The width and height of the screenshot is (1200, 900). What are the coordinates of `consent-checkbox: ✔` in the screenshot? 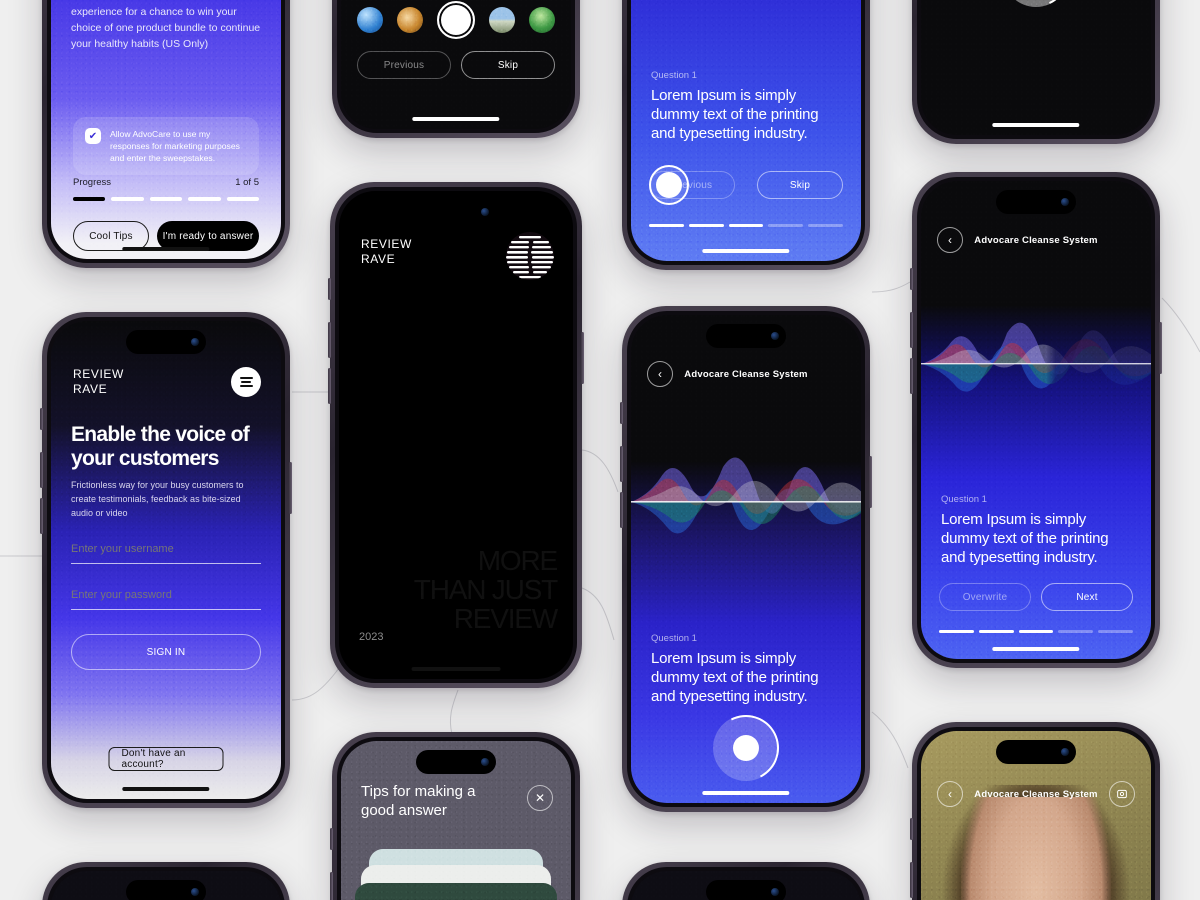 It's located at (93, 136).